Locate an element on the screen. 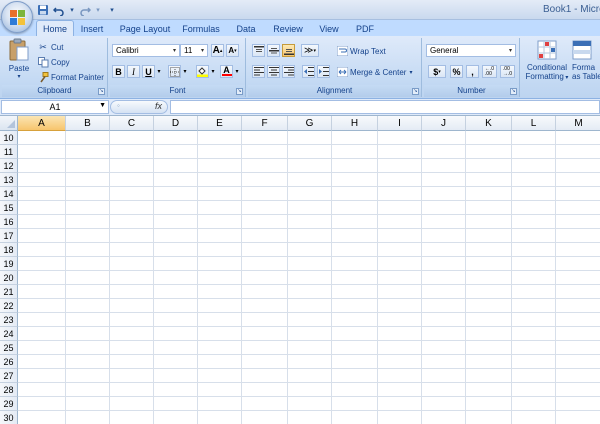 The image size is (600, 424). tab-pdf: PDF is located at coordinates (365, 28).